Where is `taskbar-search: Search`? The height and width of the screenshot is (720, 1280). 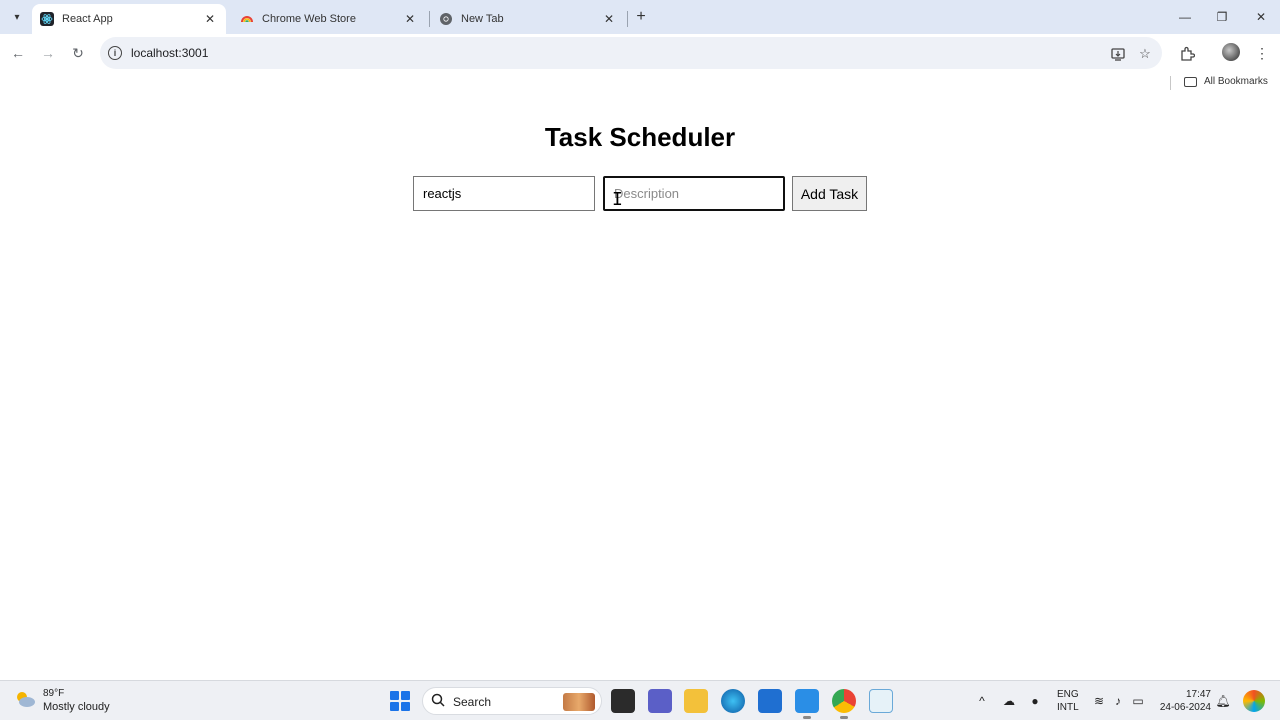 taskbar-search: Search is located at coordinates (512, 701).